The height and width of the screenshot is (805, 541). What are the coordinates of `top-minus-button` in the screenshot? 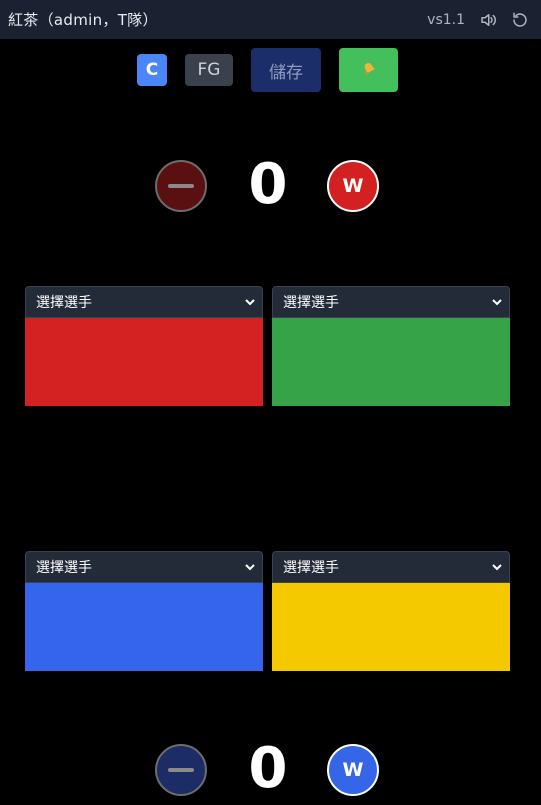 It's located at (181, 186).